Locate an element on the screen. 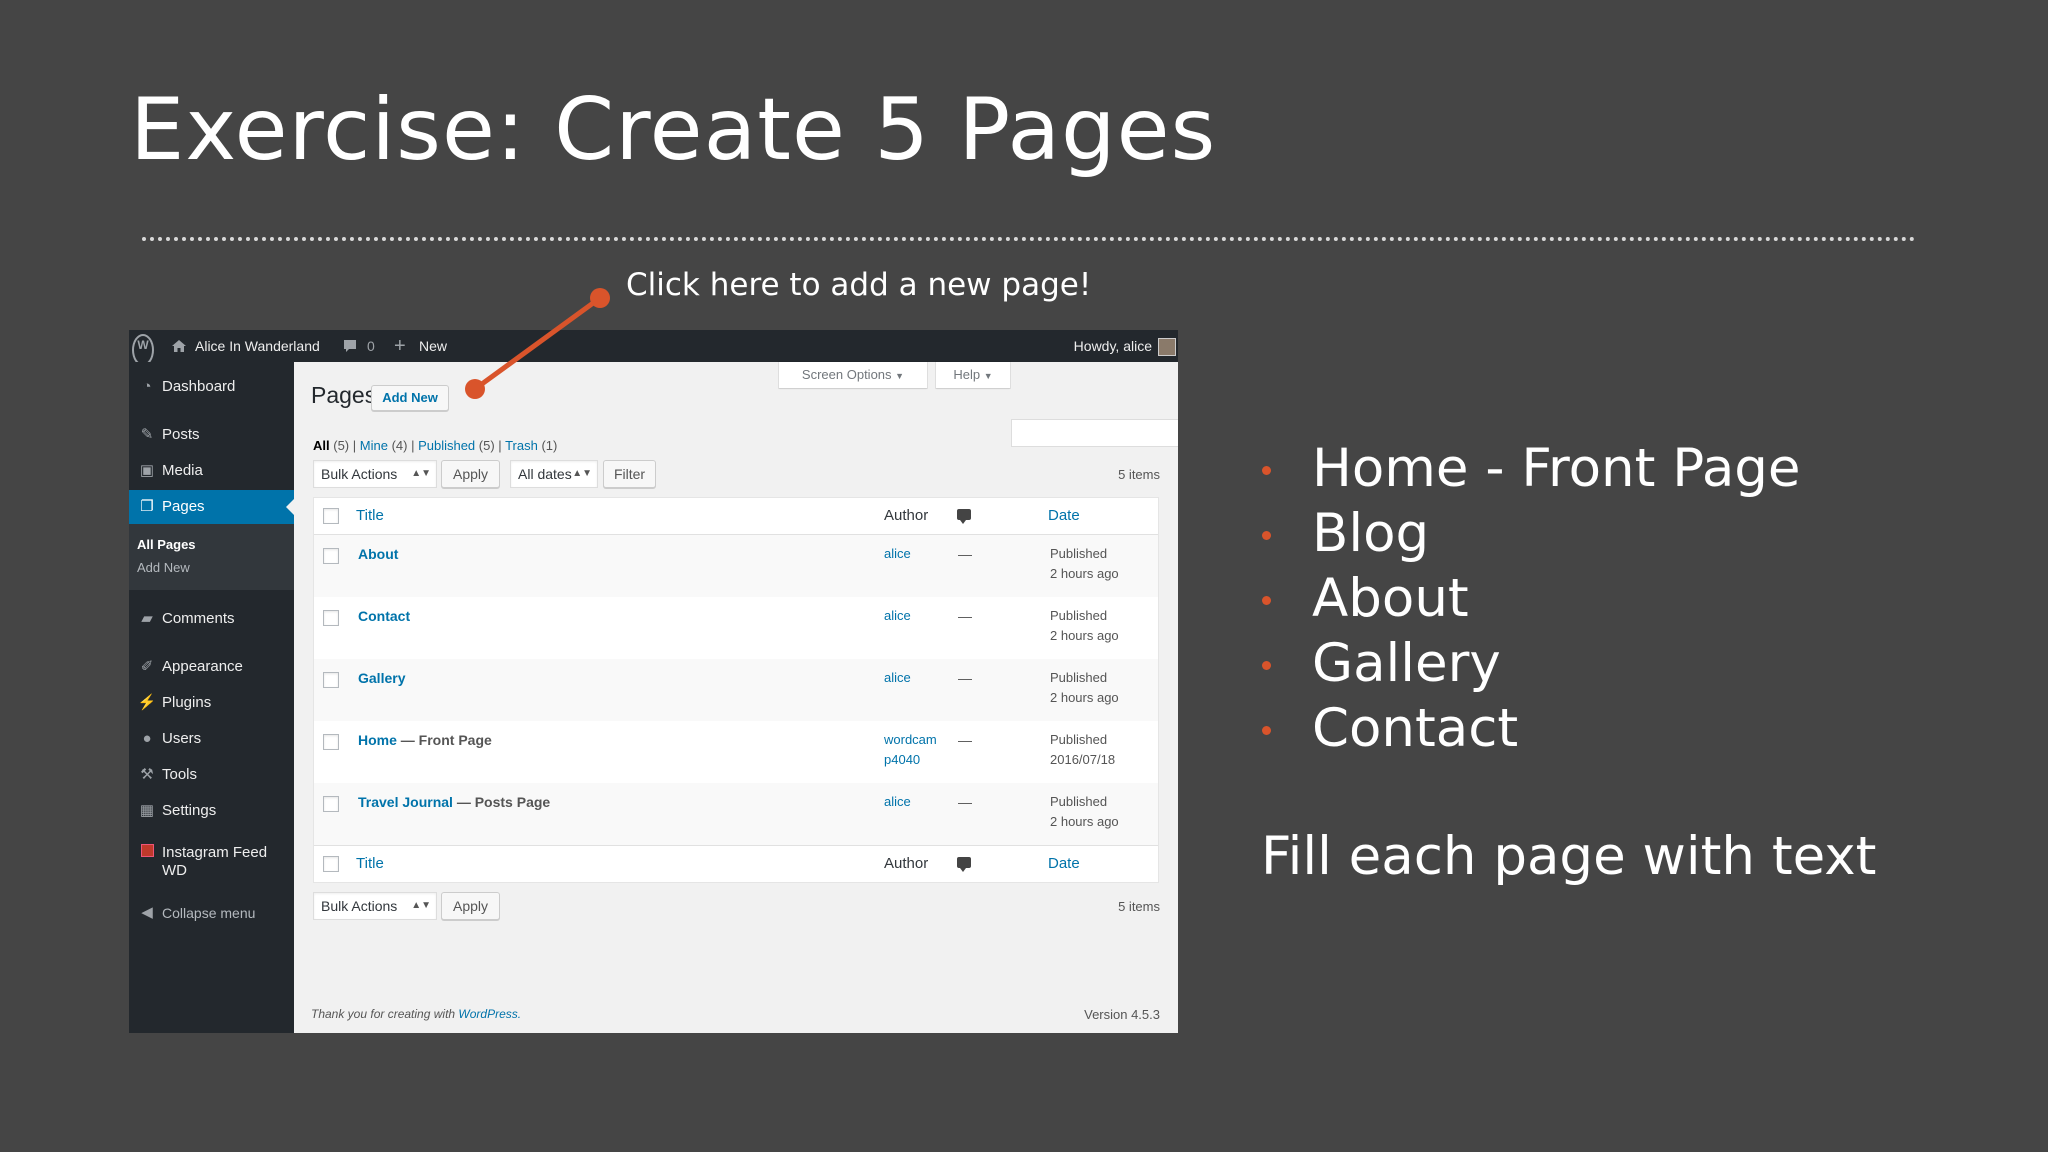  collapse-menu-button: ◀ Collapse menu is located at coordinates (211, 913).